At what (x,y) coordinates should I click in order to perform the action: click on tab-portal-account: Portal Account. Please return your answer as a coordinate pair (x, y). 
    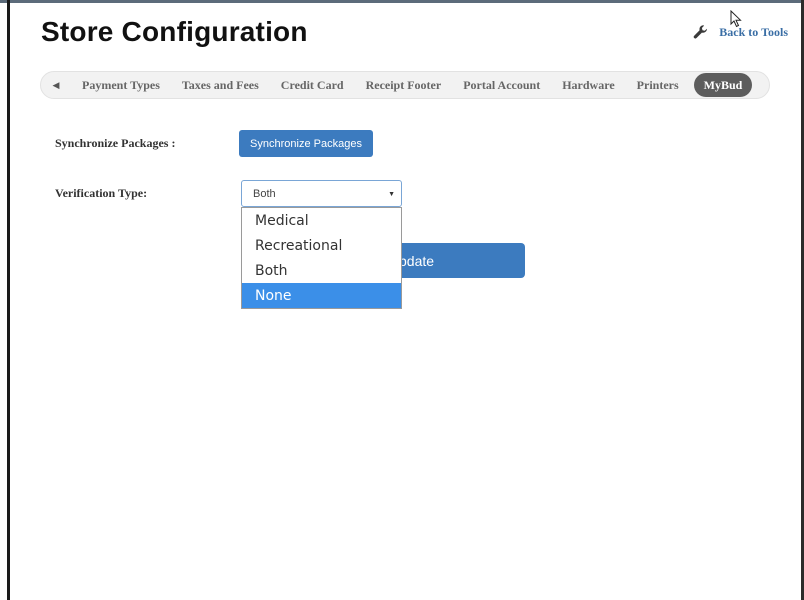
    Looking at the image, I should click on (501, 85).